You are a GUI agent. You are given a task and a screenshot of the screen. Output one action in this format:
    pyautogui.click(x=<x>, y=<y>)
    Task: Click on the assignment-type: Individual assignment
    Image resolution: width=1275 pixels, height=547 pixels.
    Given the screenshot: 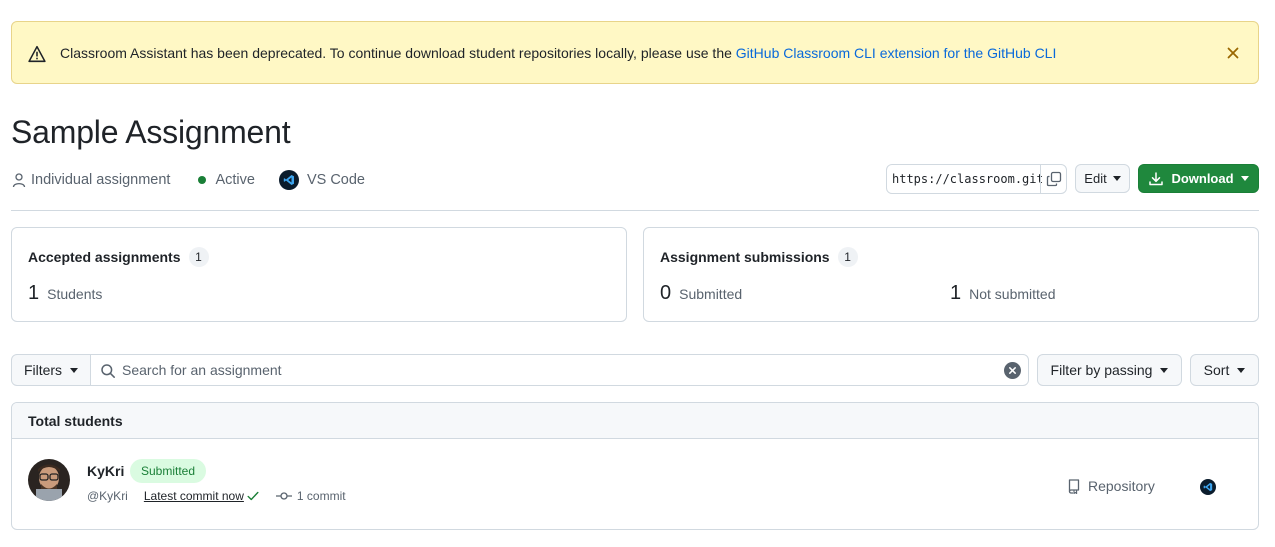 What is the action you would take?
    pyautogui.click(x=90, y=180)
    